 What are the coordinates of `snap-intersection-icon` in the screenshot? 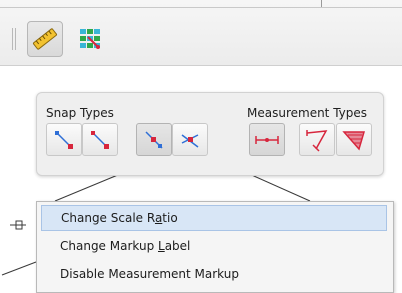 It's located at (190, 140).